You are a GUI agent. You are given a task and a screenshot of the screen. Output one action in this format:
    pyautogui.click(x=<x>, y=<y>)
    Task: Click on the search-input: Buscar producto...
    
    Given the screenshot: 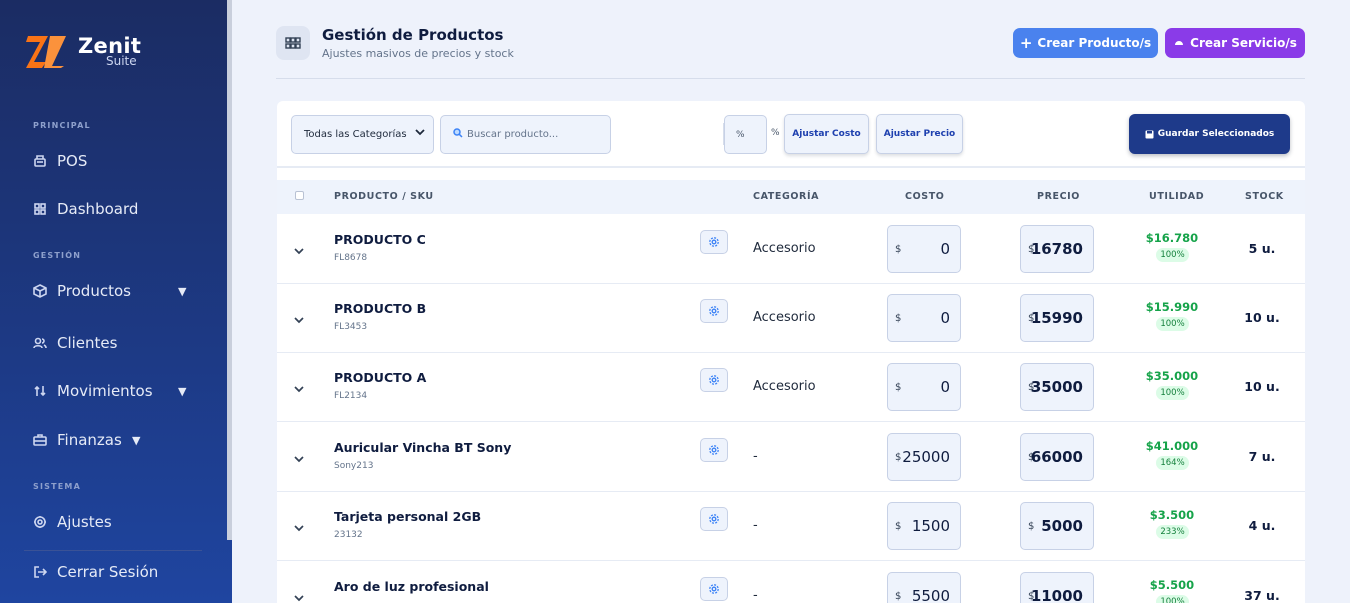 What is the action you would take?
    pyautogui.click(x=525, y=134)
    